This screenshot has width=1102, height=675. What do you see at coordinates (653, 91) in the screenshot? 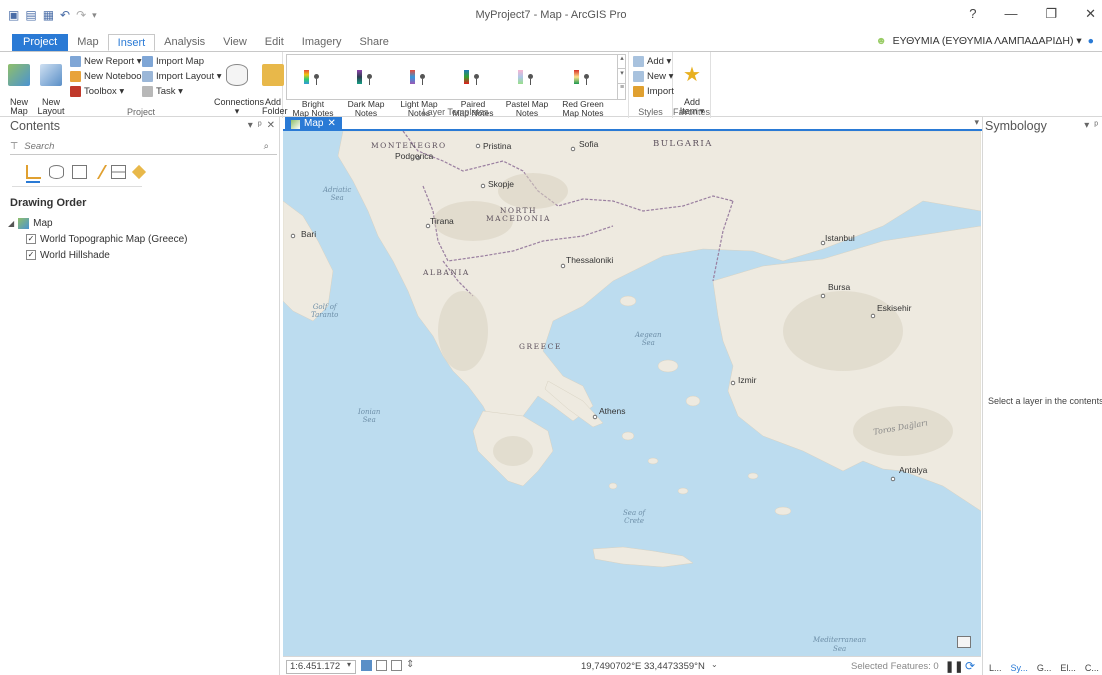
I see `import-style-button: Import` at bounding box center [653, 91].